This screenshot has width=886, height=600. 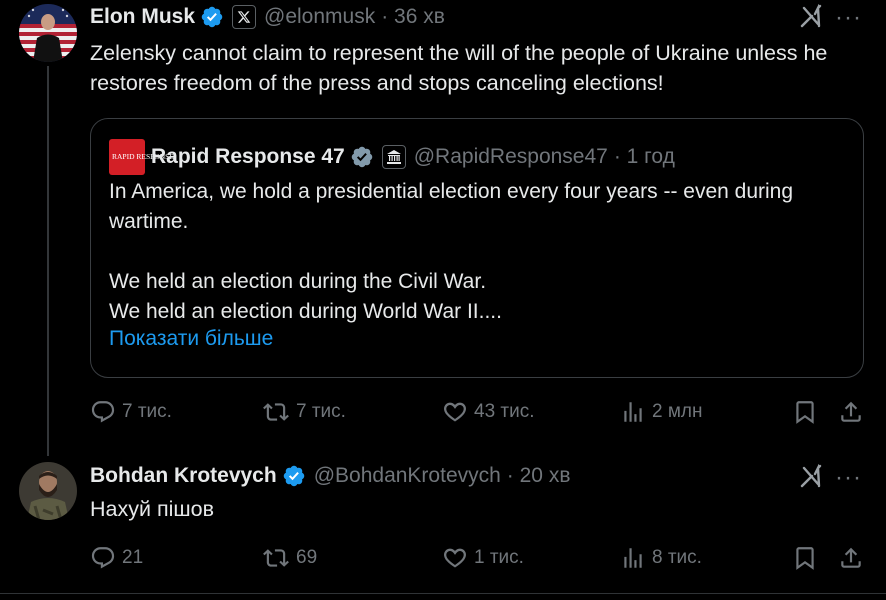 What do you see at coordinates (147, 411) in the screenshot?
I see `reply-count: 7 тис.` at bounding box center [147, 411].